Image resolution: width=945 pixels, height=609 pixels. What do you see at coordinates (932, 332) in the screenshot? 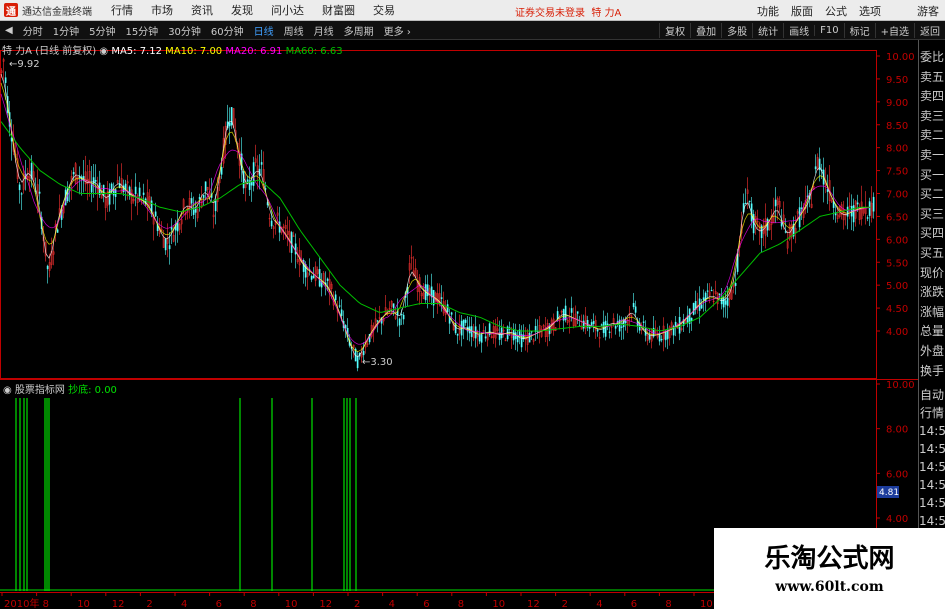
I see `side-item: 总量` at bounding box center [932, 332].